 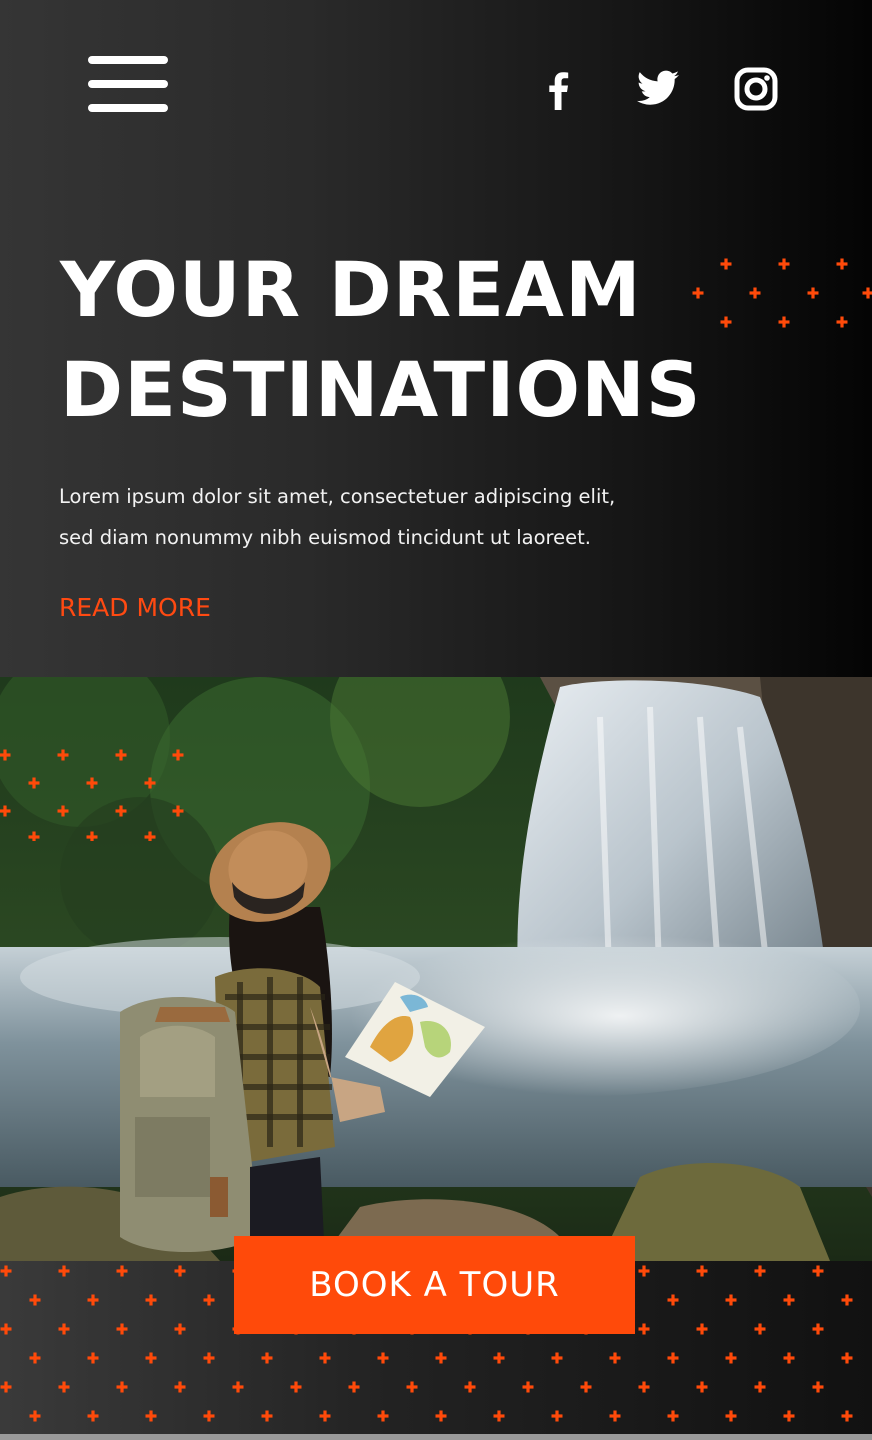 What do you see at coordinates (380, 340) in the screenshot?
I see `page-title: YOUR DREAM DESTINATIONS` at bounding box center [380, 340].